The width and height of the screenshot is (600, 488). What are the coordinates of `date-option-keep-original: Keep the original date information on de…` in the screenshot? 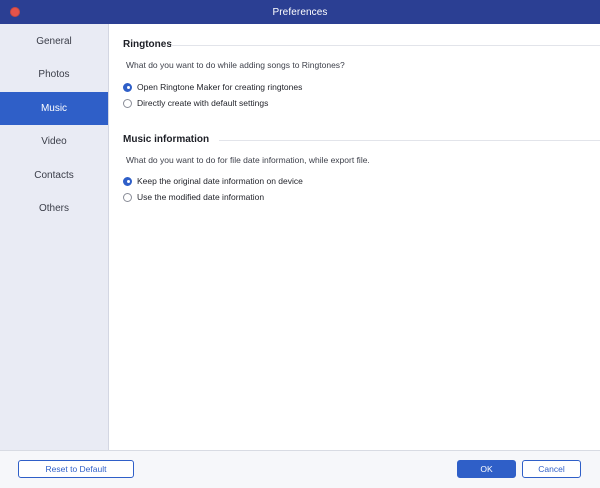 It's located at (213, 181).